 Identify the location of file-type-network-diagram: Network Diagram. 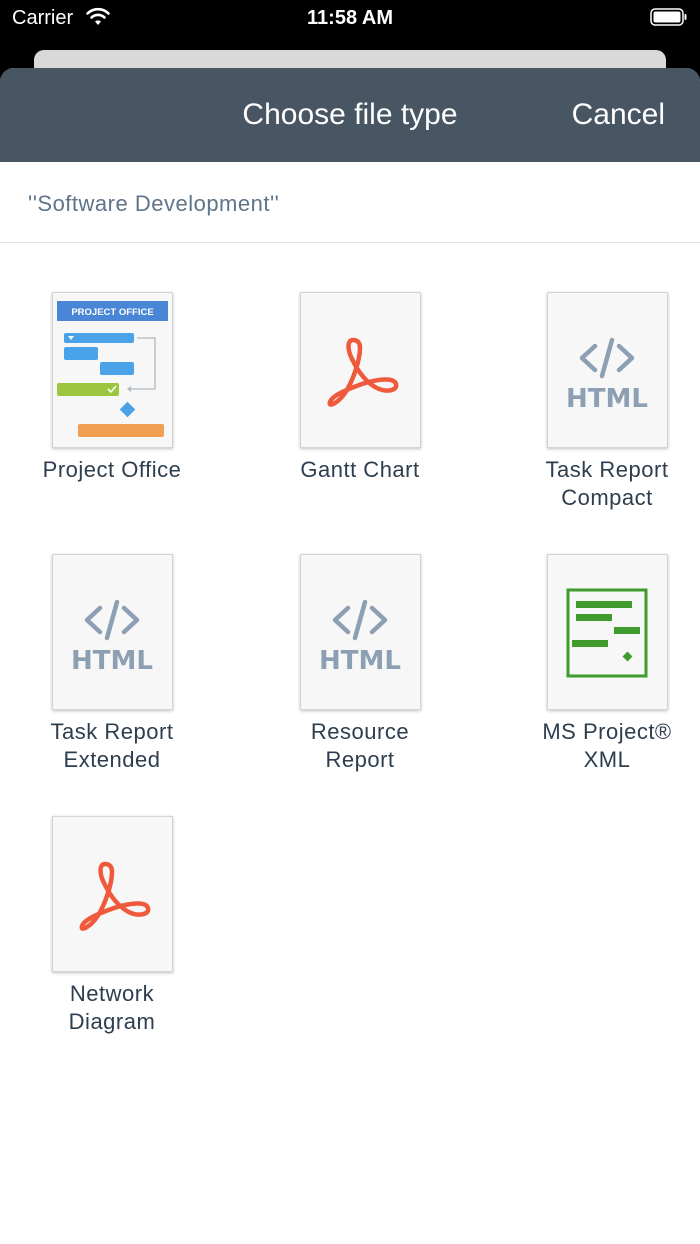
(112, 926).